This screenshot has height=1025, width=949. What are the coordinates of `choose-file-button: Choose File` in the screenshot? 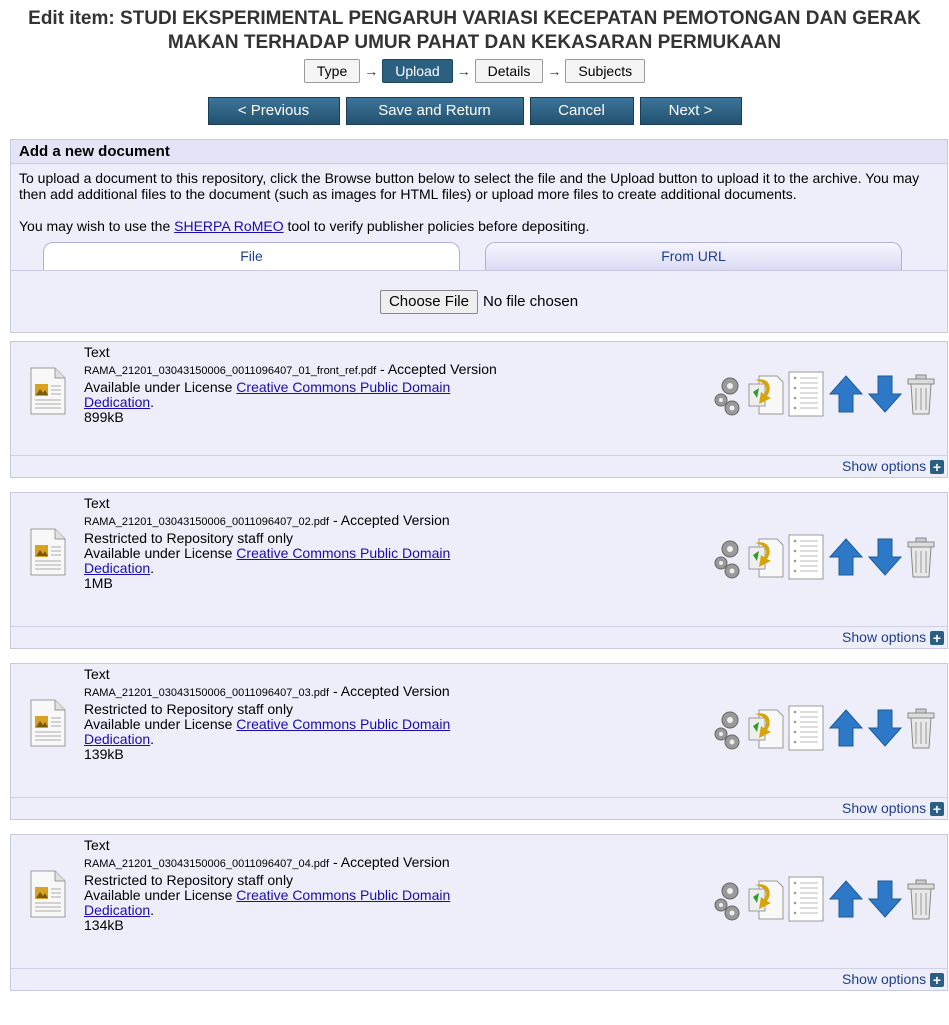 It's located at (428, 301).